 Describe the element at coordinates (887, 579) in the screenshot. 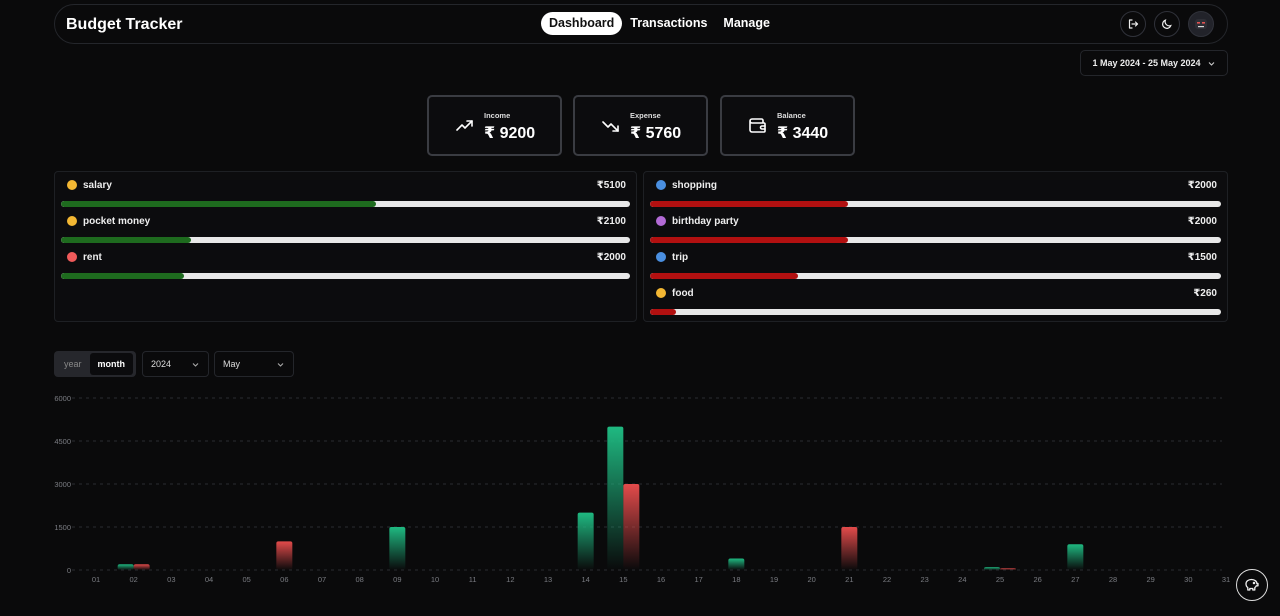

I see `x-tick-label: 22` at that location.